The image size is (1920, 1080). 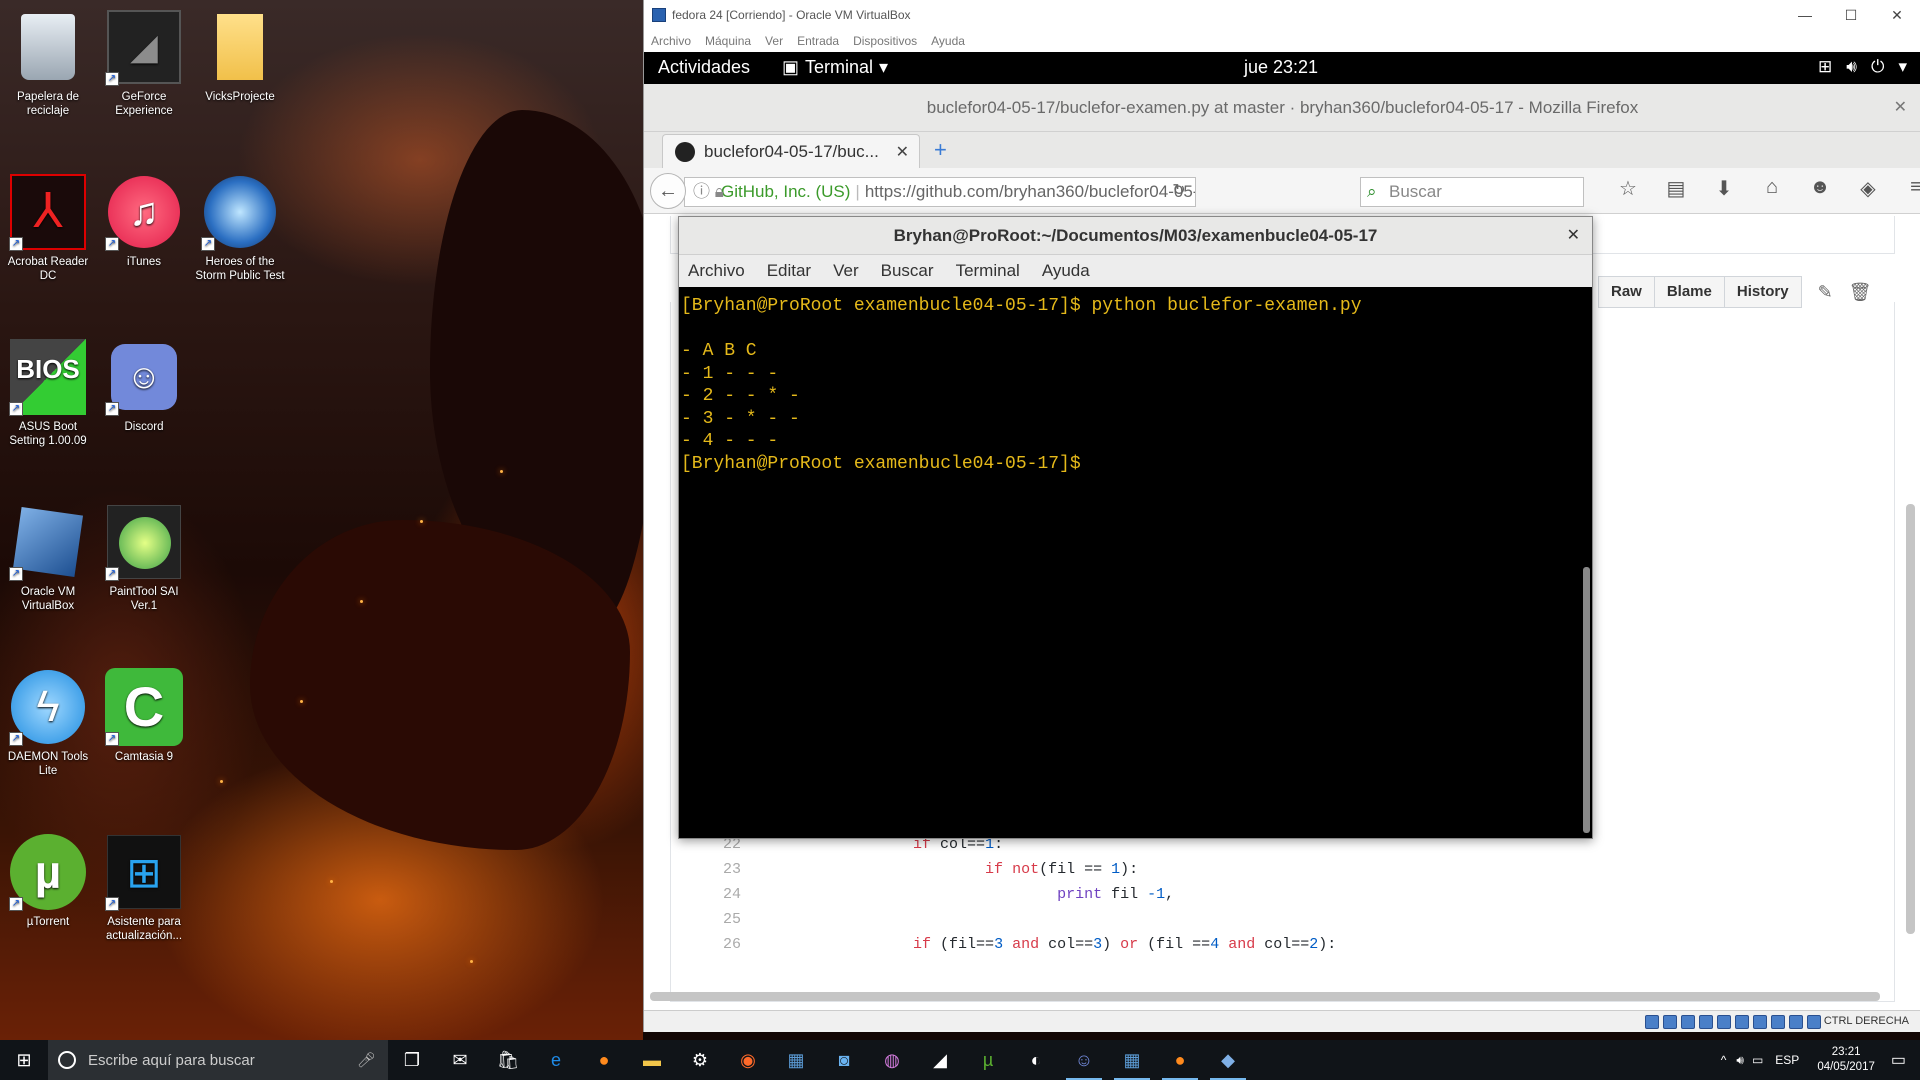 What do you see at coordinates (786, 191) in the screenshot?
I see `site-identity: GitHub, Inc. (US)` at bounding box center [786, 191].